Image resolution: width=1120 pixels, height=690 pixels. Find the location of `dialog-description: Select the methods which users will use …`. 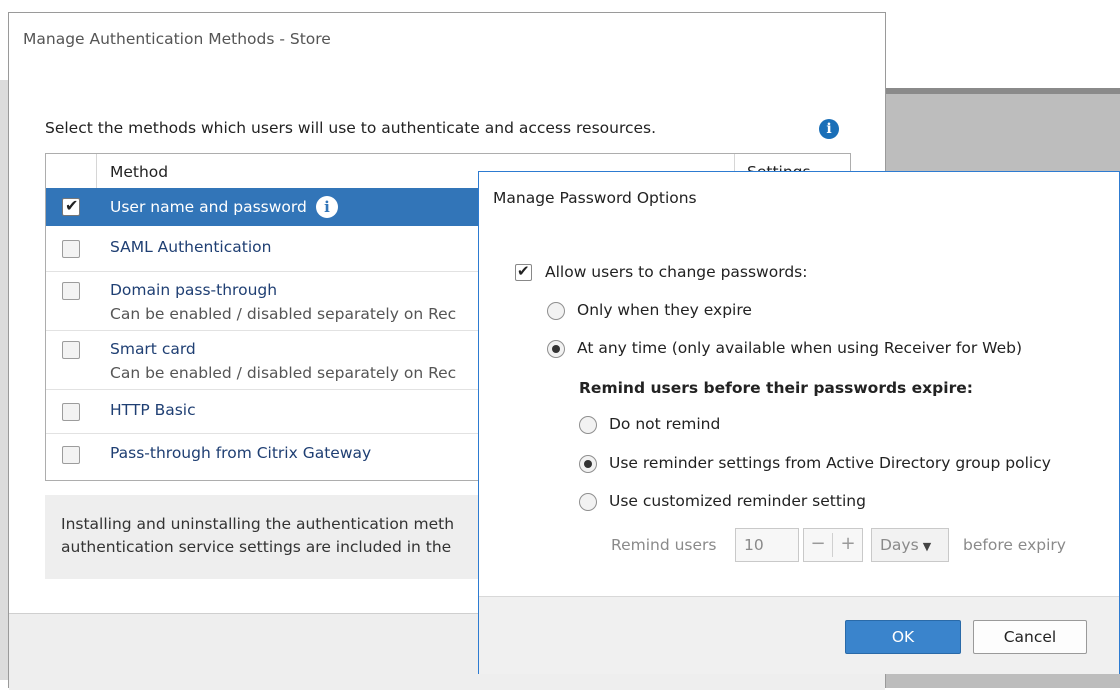

dialog-description: Select the methods which users will use … is located at coordinates (351, 128).